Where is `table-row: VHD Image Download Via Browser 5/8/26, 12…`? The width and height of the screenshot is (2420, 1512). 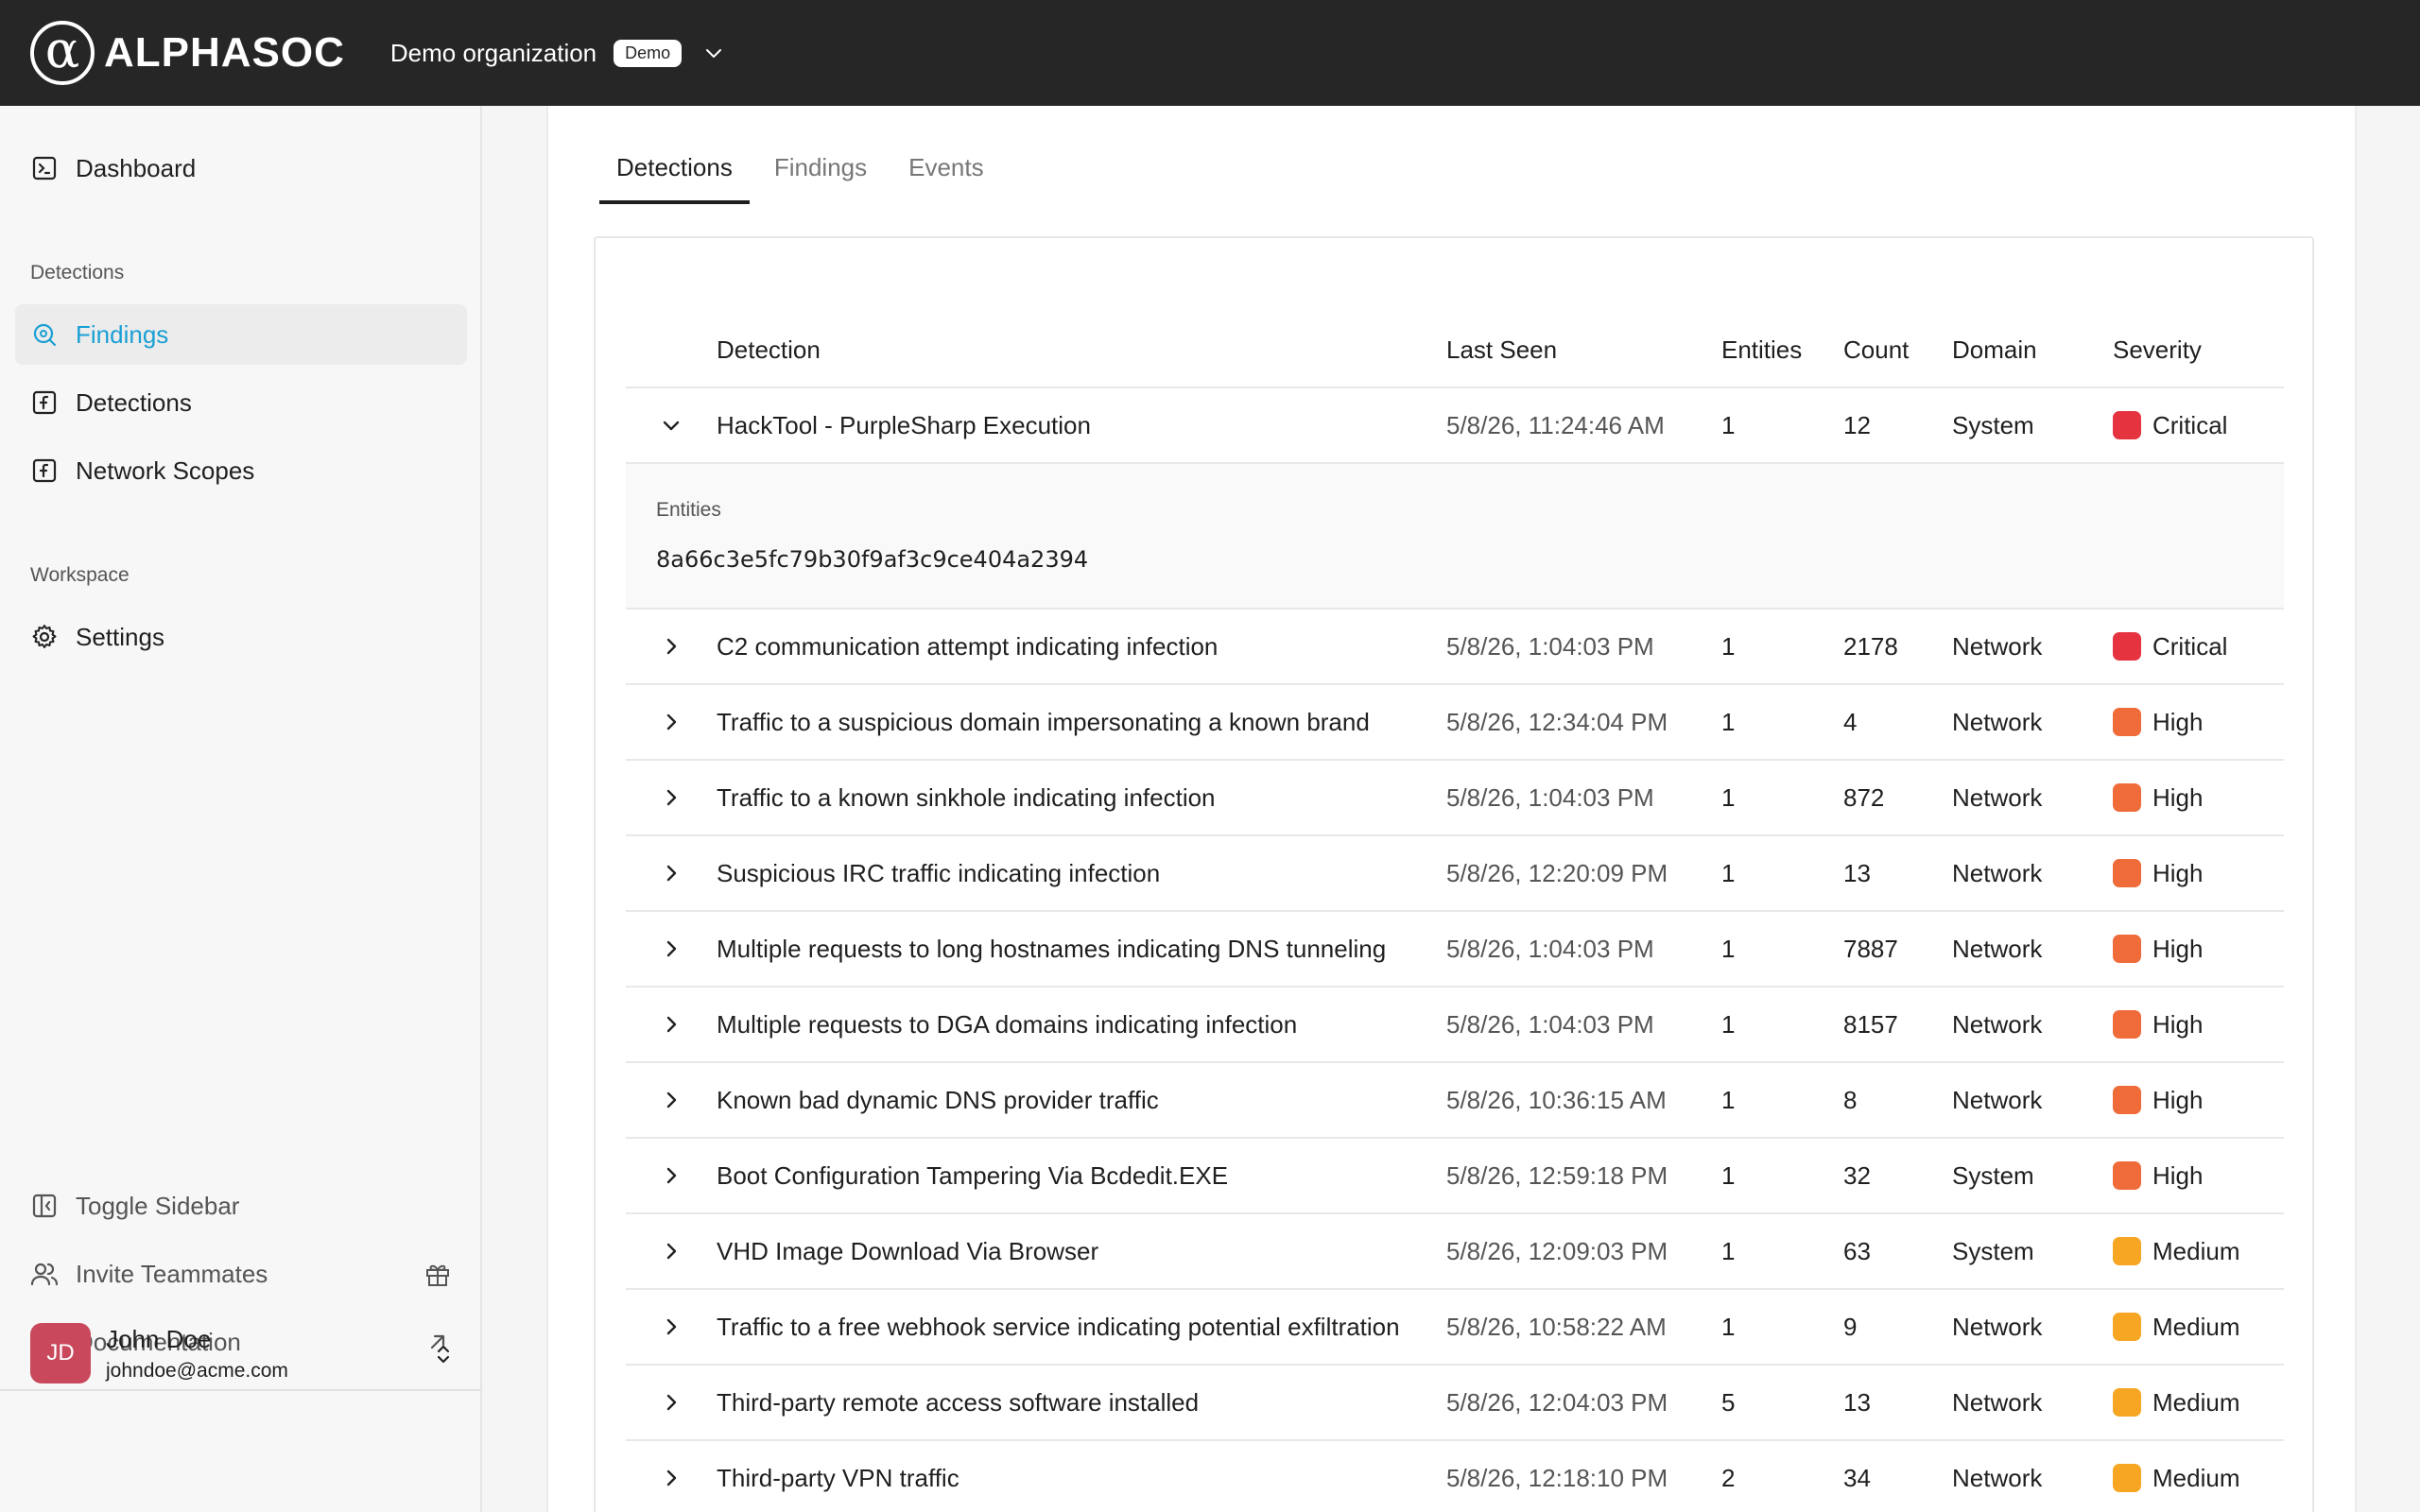 table-row: VHD Image Download Via Browser 5/8/26, 12… is located at coordinates (1455, 1251).